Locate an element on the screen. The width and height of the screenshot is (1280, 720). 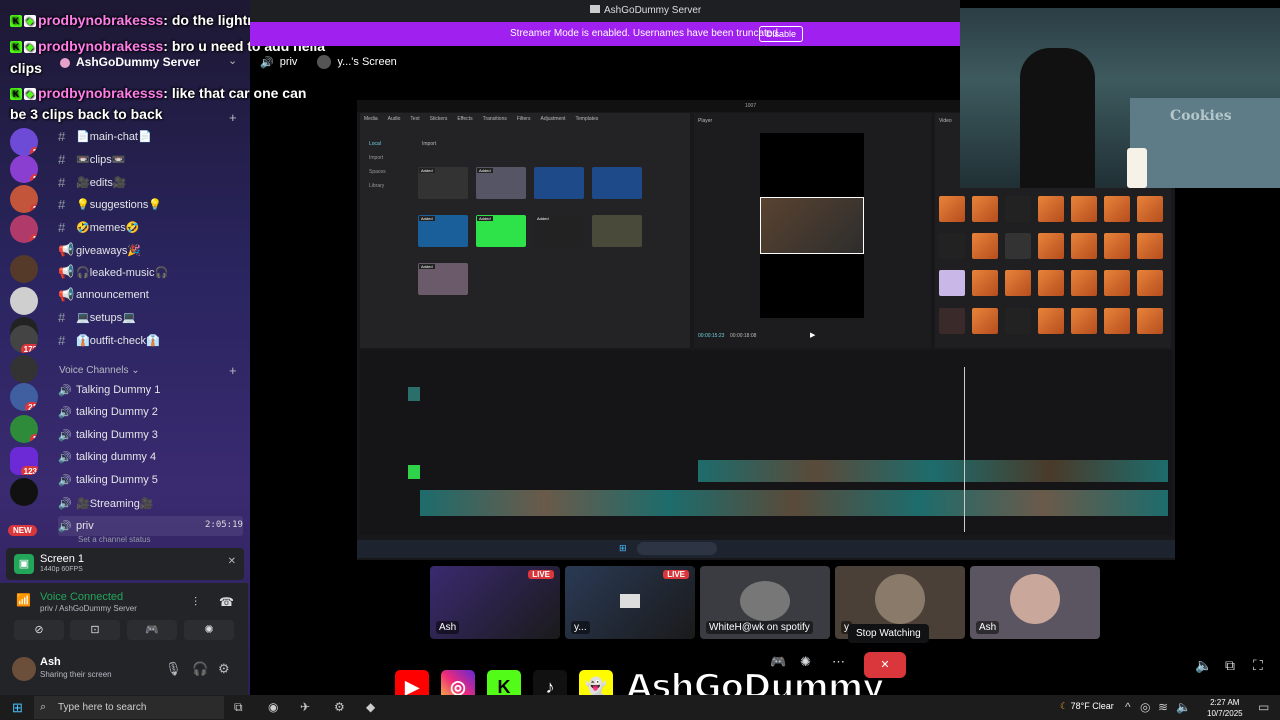
avatar is located at coordinates (24, 669).